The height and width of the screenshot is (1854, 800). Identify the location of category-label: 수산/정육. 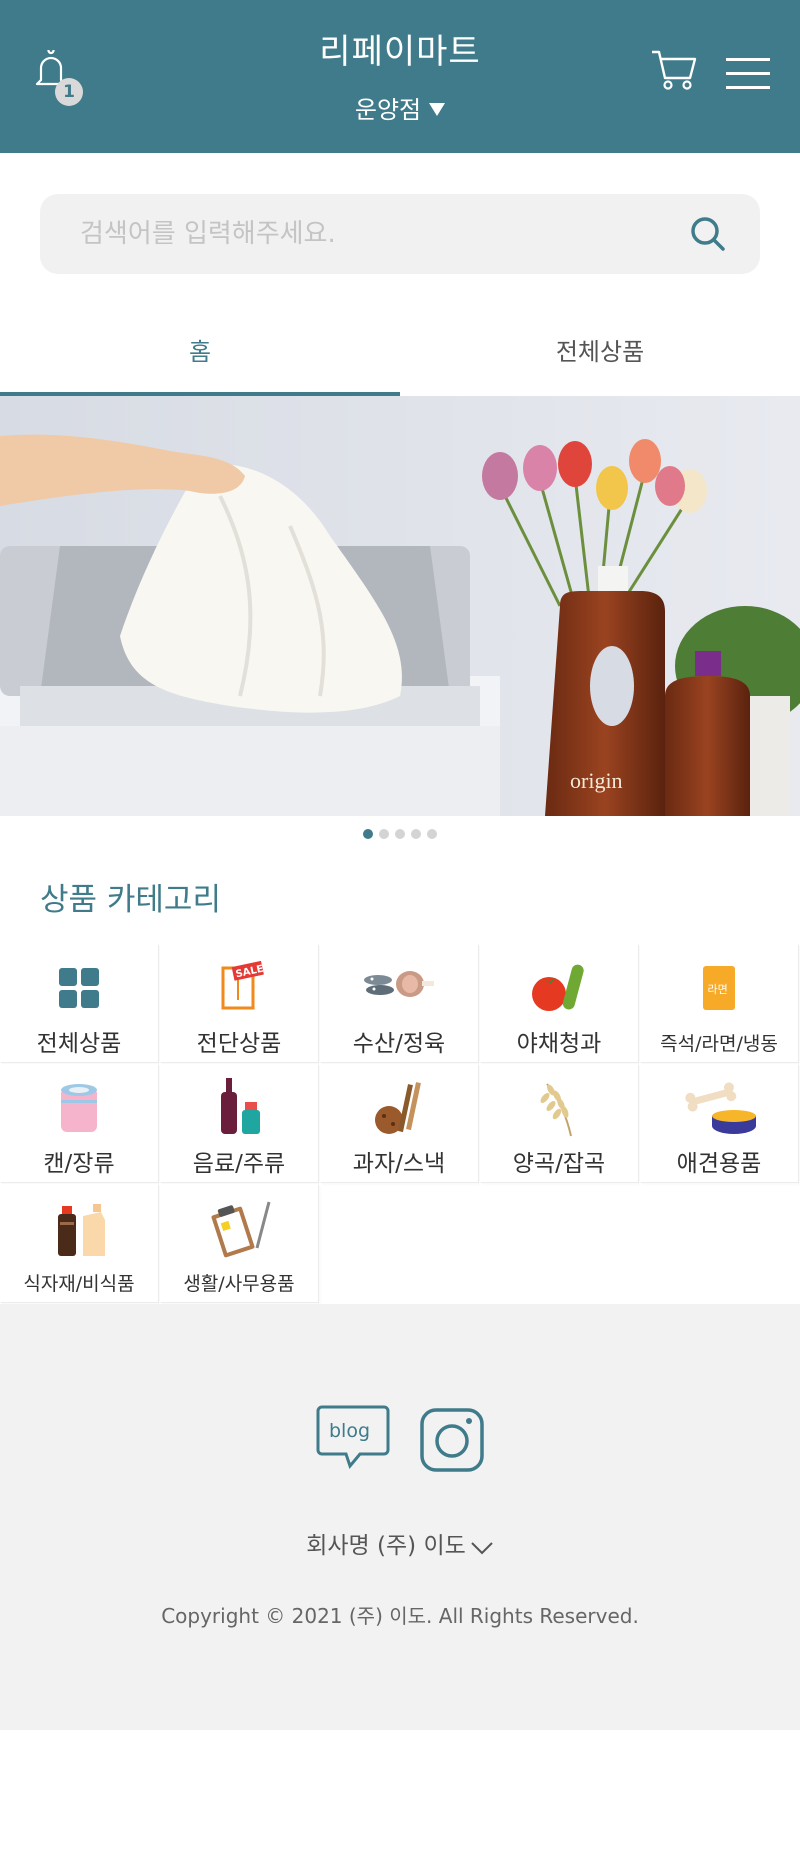
(399, 1044).